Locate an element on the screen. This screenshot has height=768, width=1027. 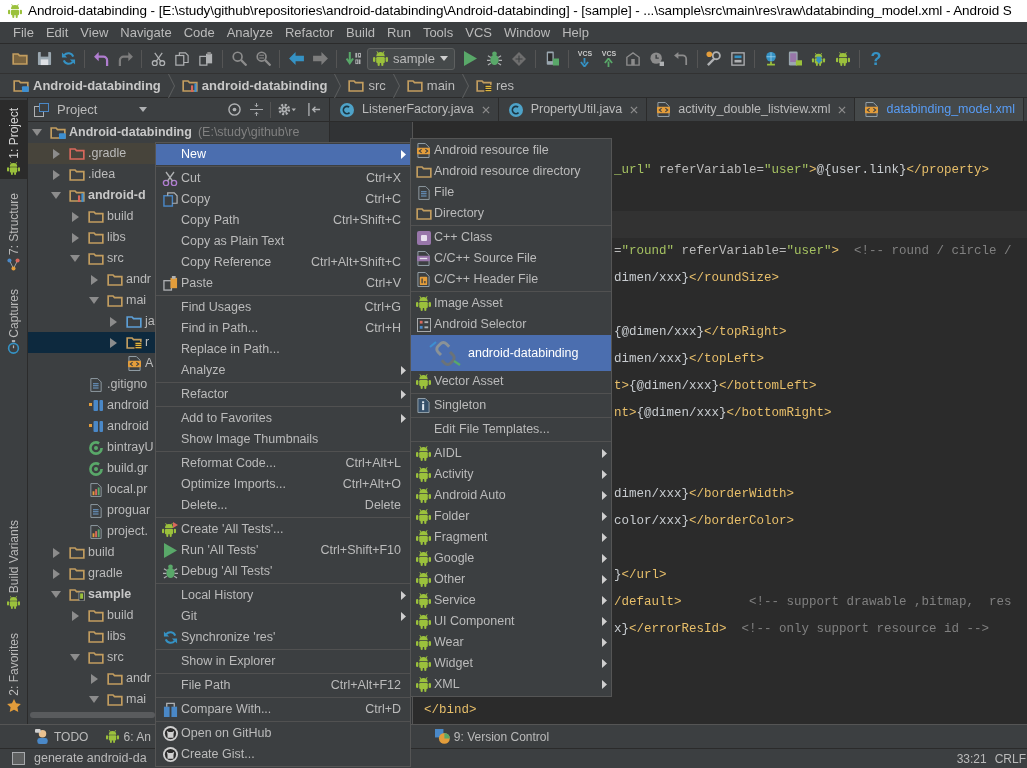
caret-position: 33:21 is located at coordinates (971, 758).